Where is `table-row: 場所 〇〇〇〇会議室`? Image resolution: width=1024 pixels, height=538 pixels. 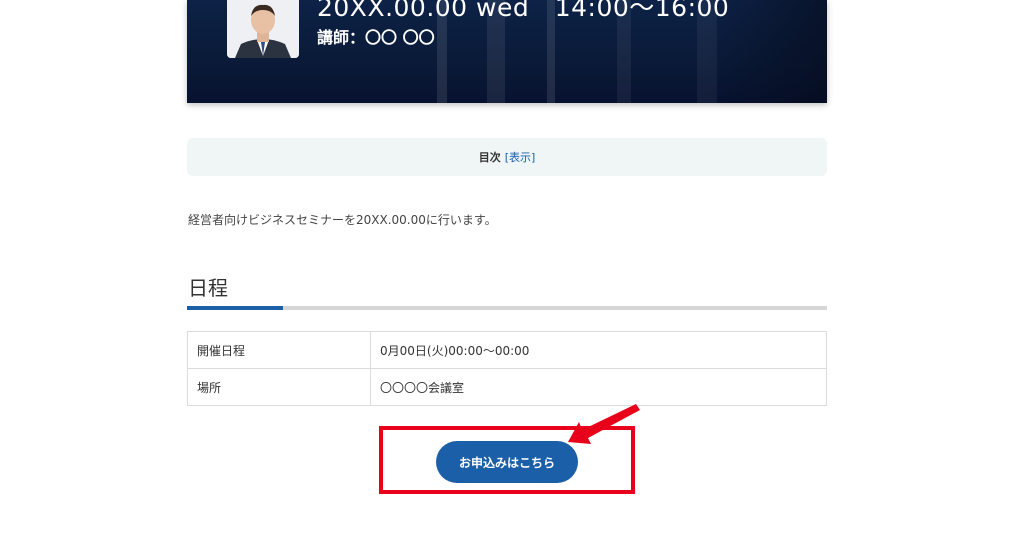
table-row: 場所 〇〇〇〇会議室 is located at coordinates (507, 387).